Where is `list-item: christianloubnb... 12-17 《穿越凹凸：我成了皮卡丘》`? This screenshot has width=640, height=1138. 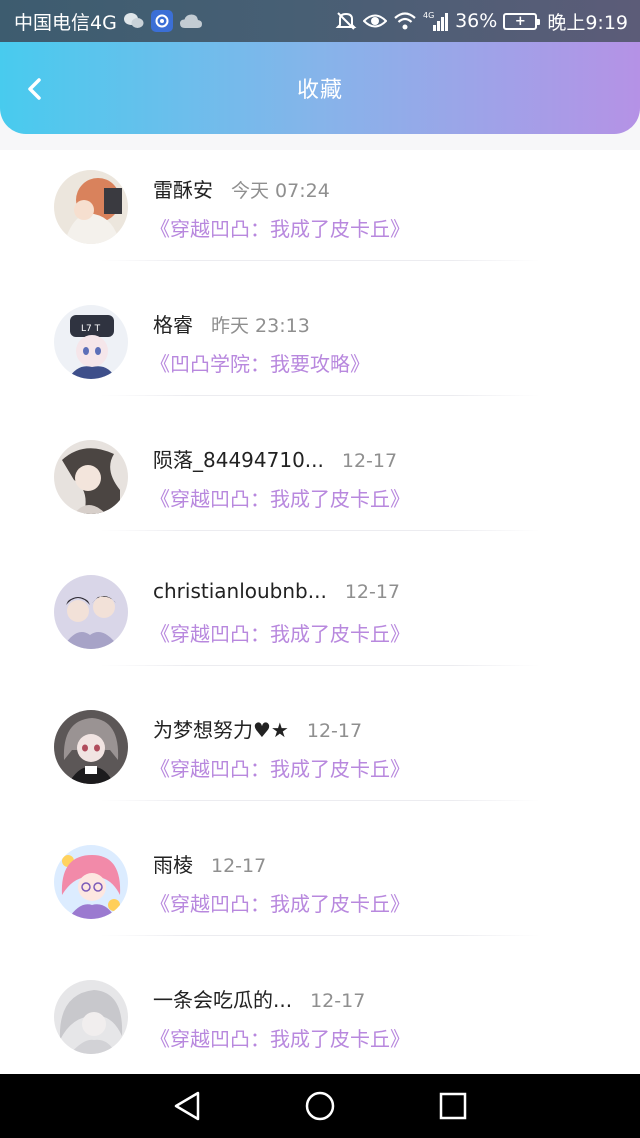 list-item: christianloubnb... 12-17 《穿越凹凸：我成了皮卡丘》 is located at coordinates (320, 622).